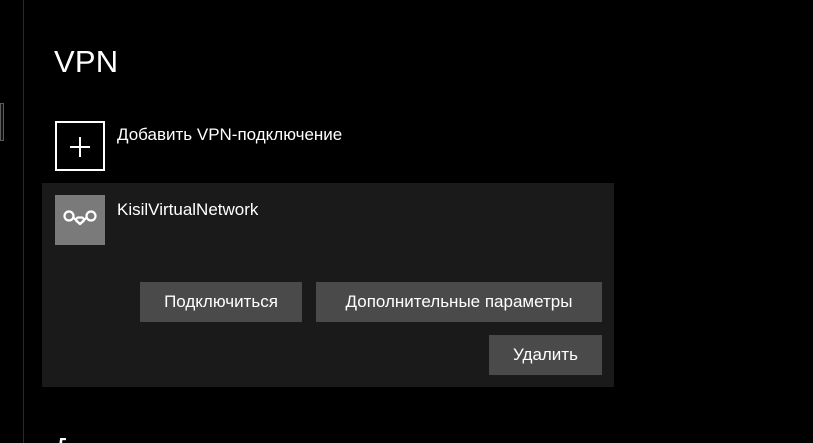  I want to click on vpn-link-icon, so click(80, 218).